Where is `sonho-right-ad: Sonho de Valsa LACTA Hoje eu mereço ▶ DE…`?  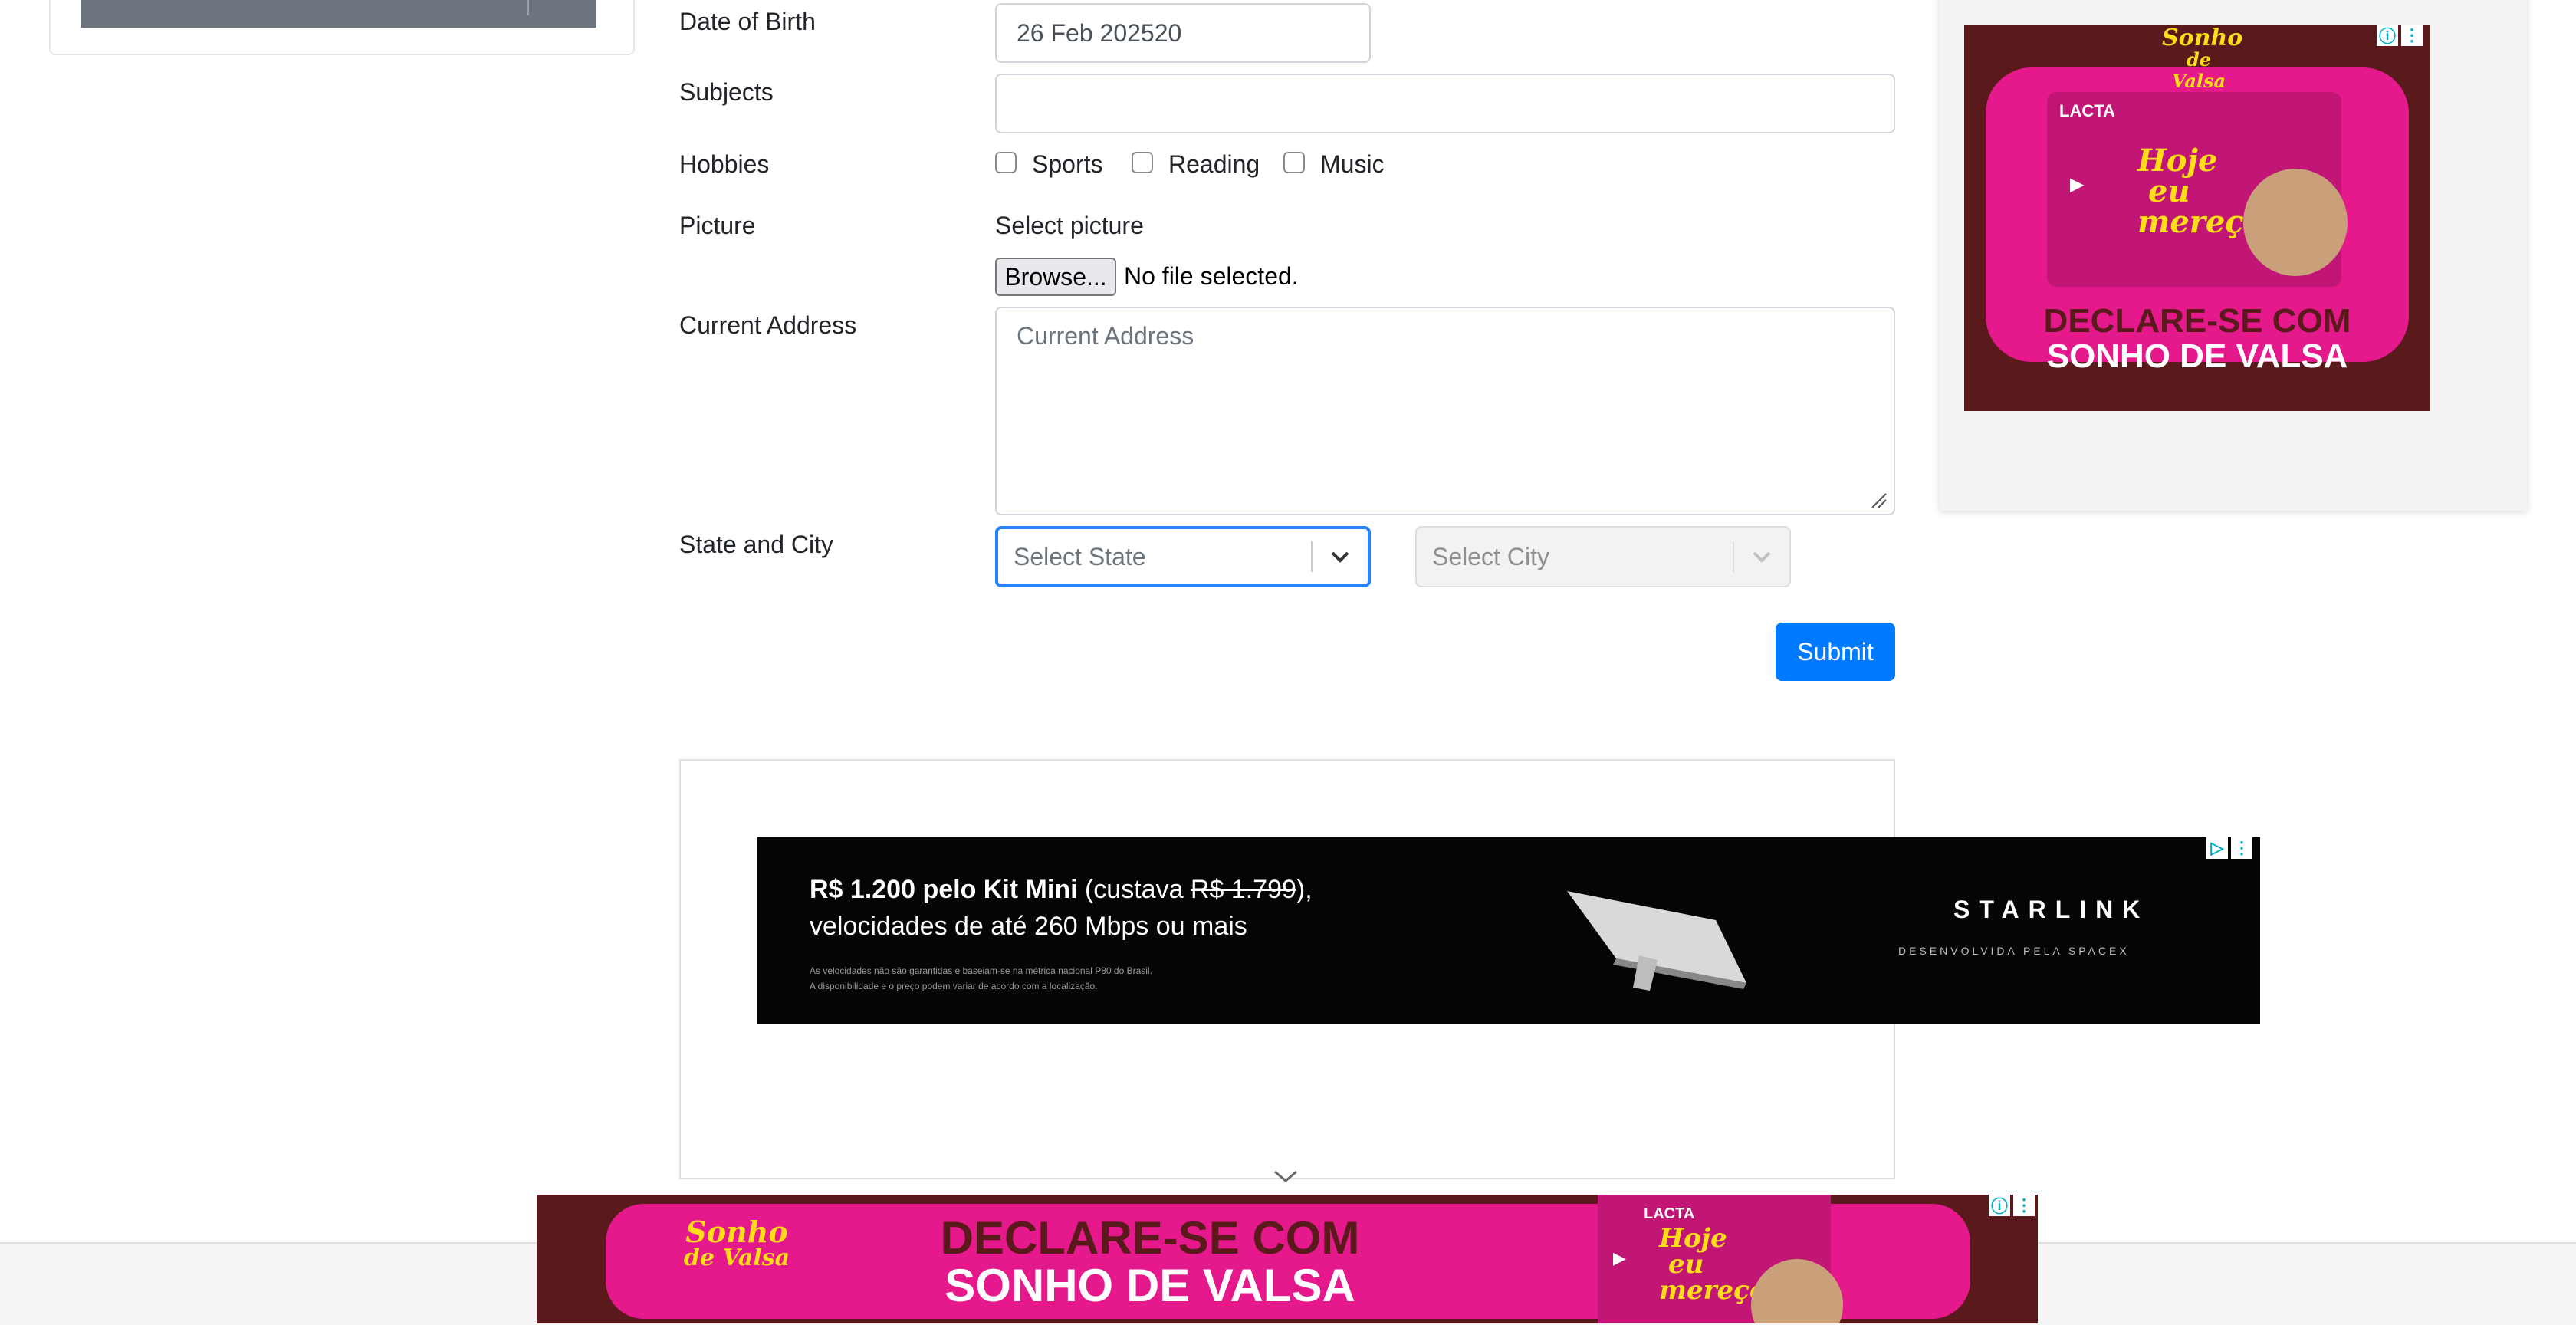
sonho-right-ad: Sonho de Valsa LACTA Hoje eu mereço ▶ DE… is located at coordinates (2197, 218).